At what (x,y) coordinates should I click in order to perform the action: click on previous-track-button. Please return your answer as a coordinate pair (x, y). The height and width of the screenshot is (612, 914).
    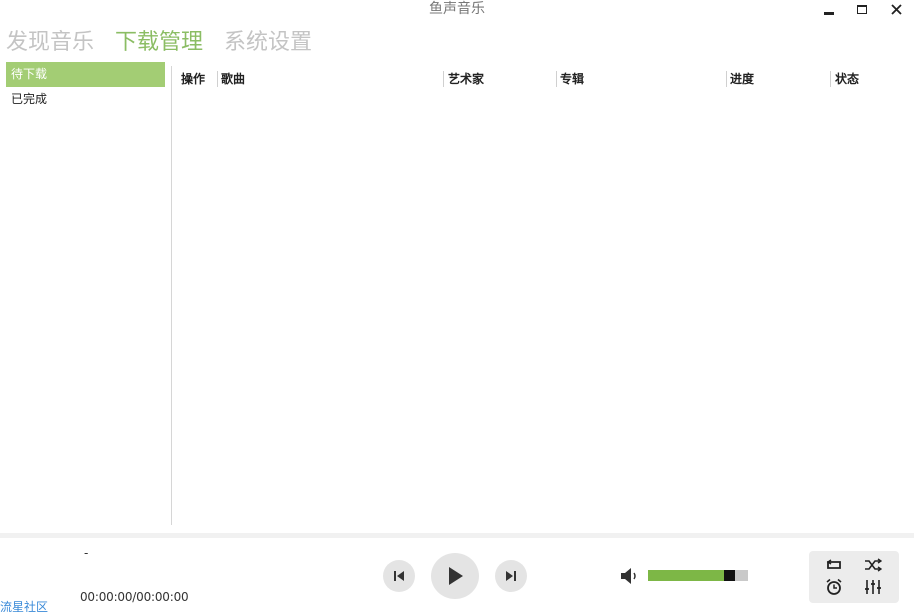
    Looking at the image, I should click on (399, 576).